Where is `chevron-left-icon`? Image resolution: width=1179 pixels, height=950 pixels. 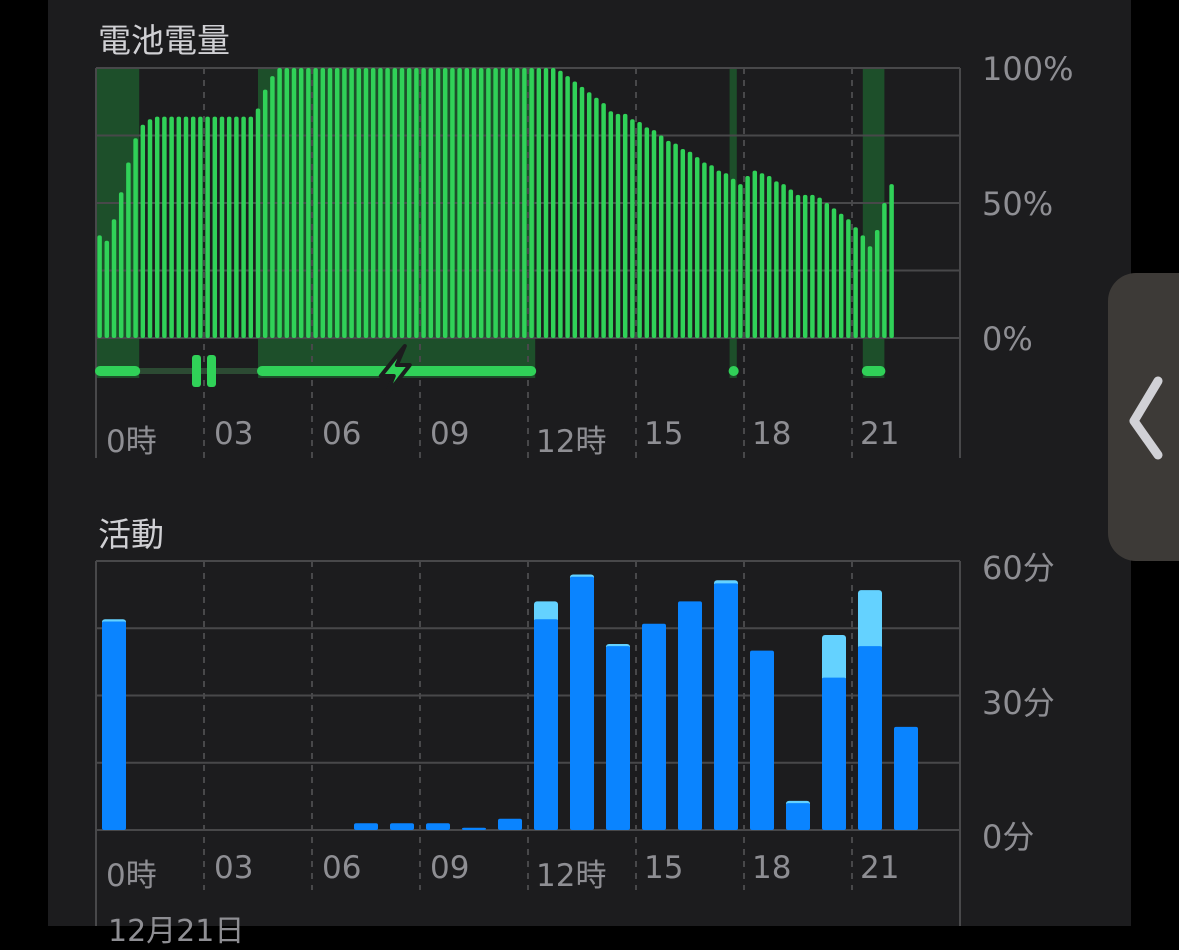 chevron-left-icon is located at coordinates (1146, 418).